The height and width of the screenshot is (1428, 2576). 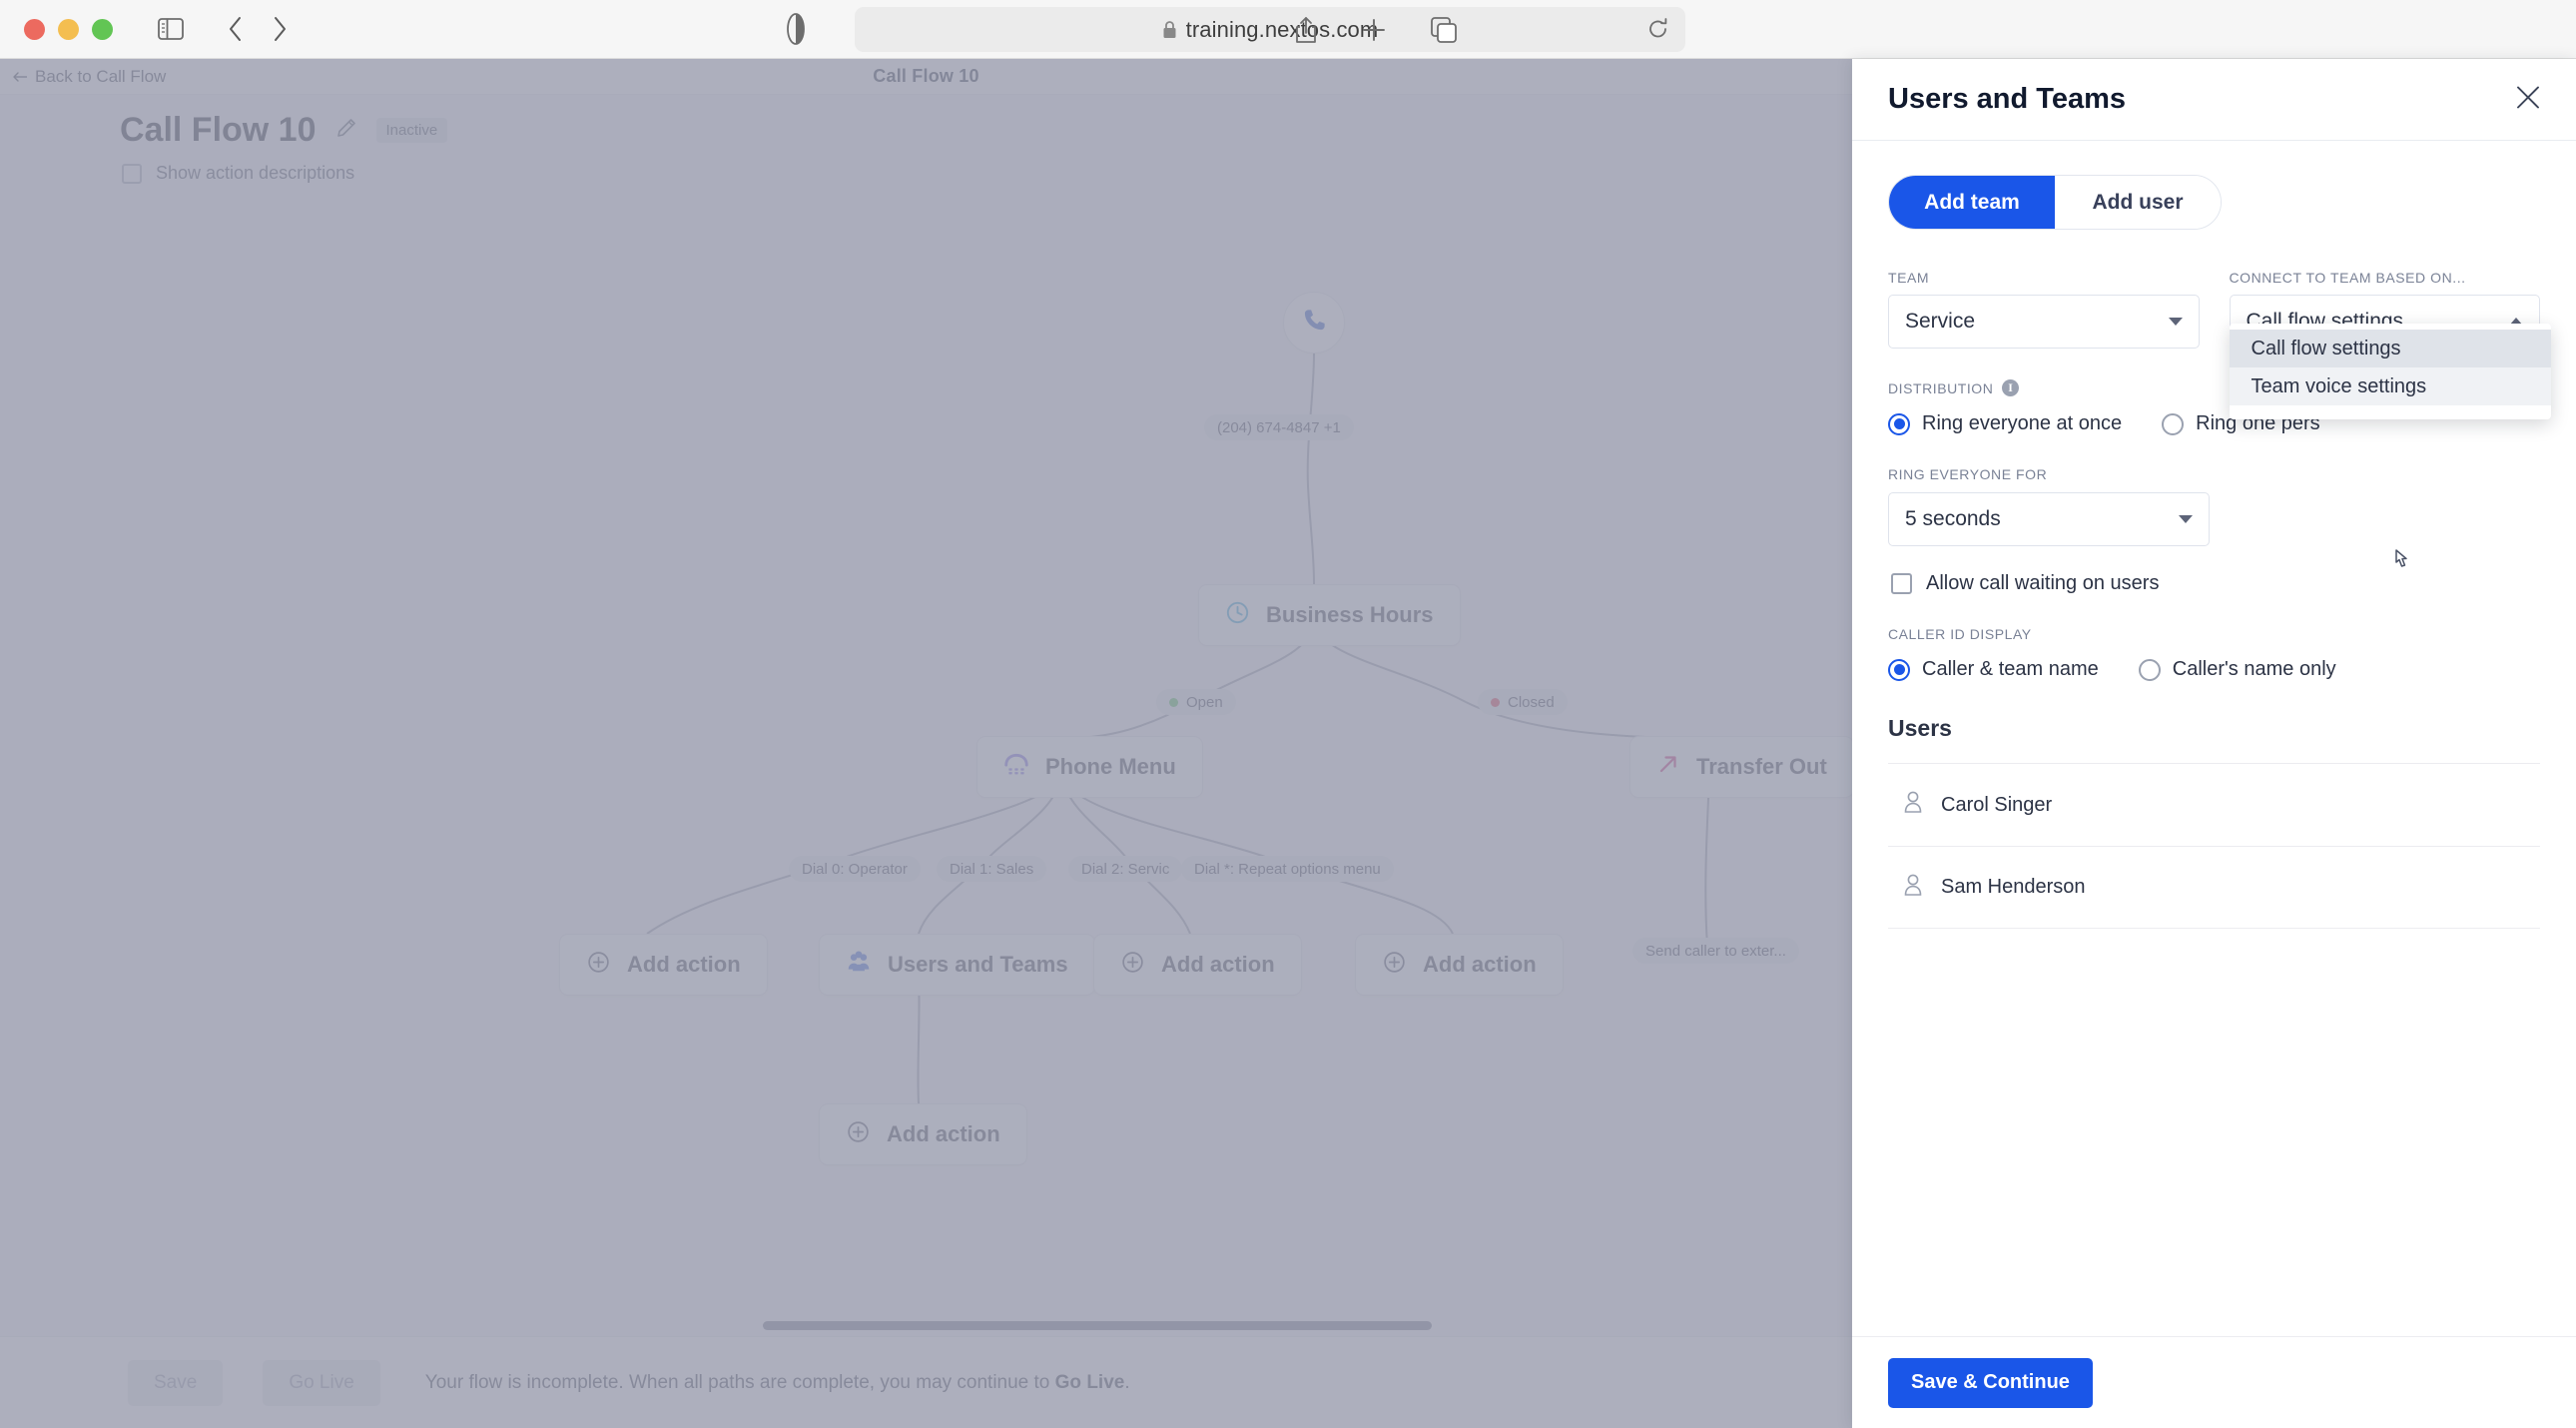 I want to click on chevron-down-icon, so click(x=2186, y=519).